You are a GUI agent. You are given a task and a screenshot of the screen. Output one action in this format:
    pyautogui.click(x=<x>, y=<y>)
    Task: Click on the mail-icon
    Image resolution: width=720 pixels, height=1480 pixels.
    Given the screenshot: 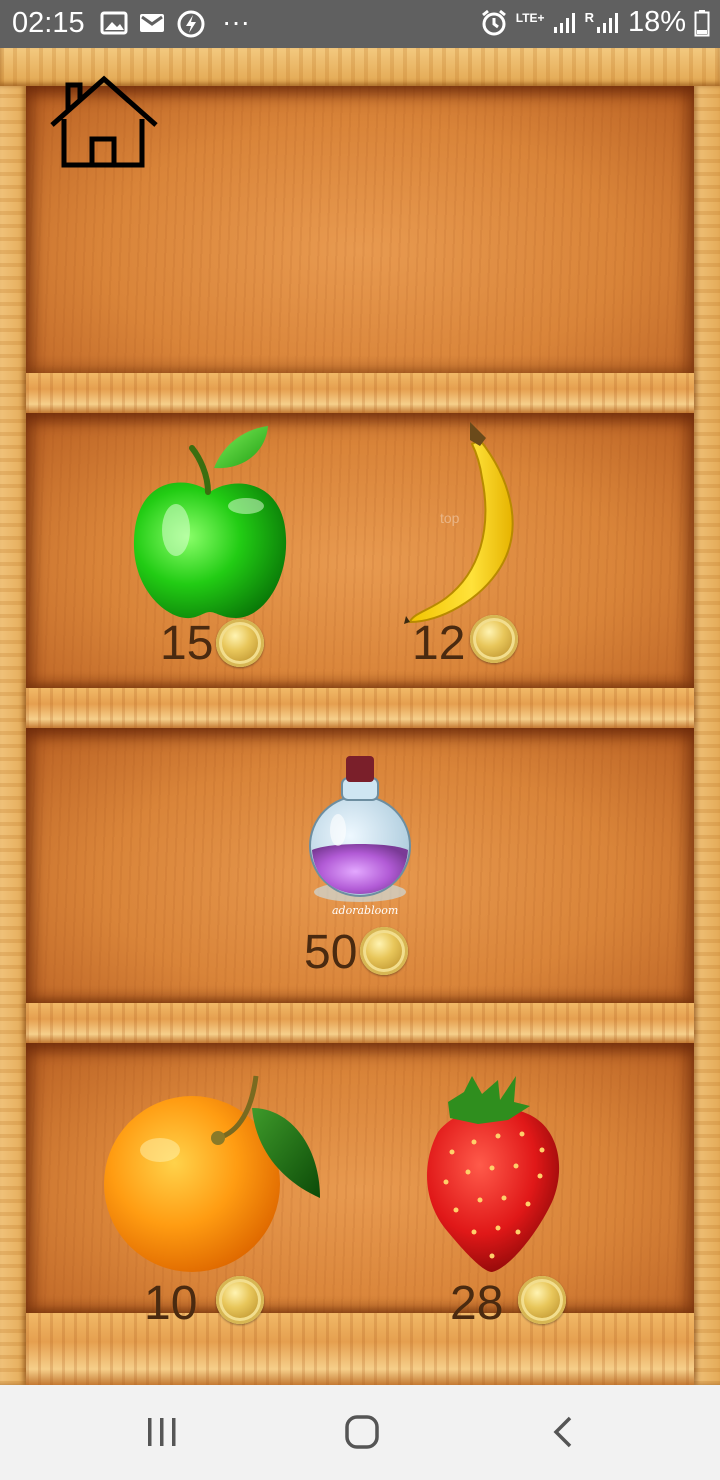 What is the action you would take?
    pyautogui.click(x=152, y=23)
    